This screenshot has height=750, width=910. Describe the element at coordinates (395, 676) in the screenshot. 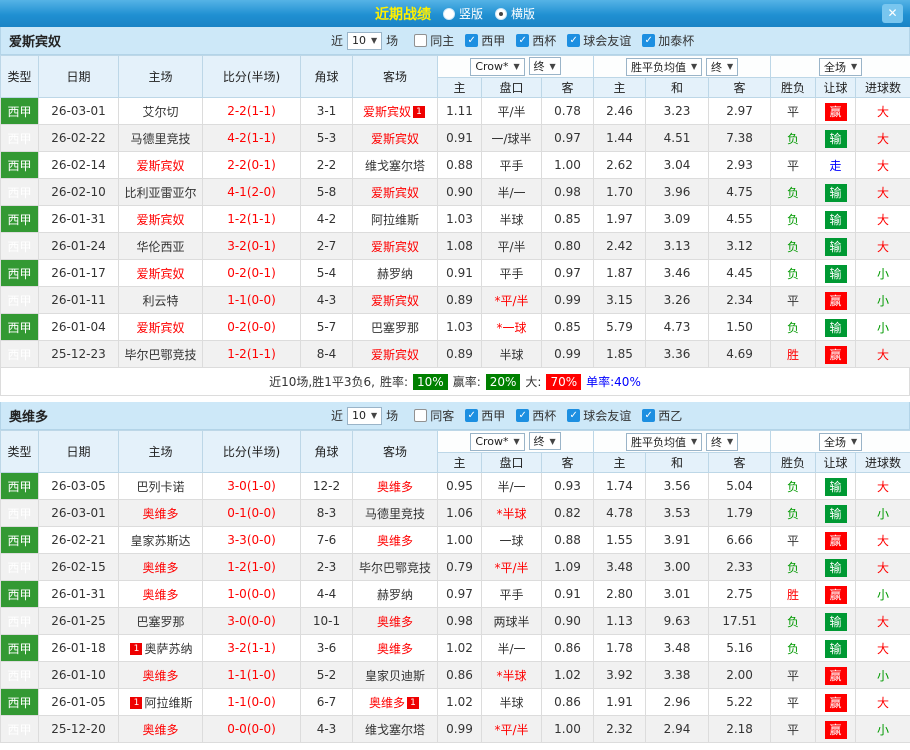

I see `away-team-name: 皇家贝迪斯` at that location.